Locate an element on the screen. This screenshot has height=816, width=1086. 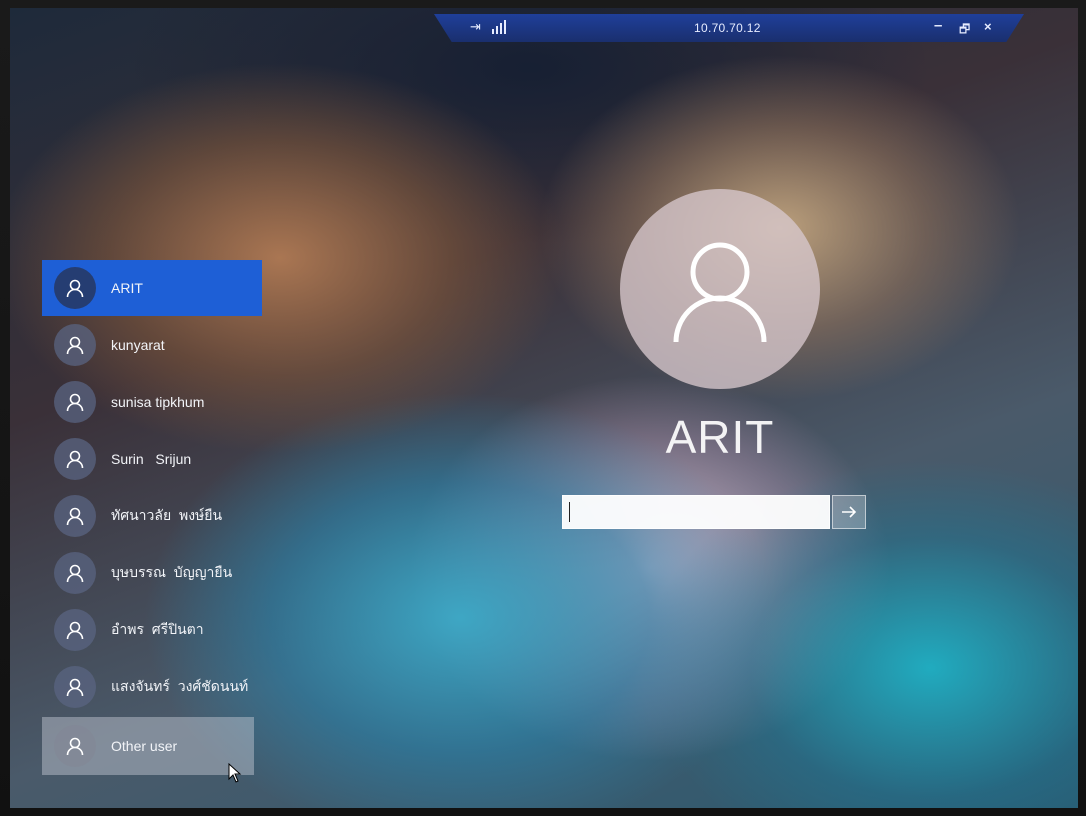
user-item-7: อำพร ศรีปินตา is located at coordinates (152, 630).